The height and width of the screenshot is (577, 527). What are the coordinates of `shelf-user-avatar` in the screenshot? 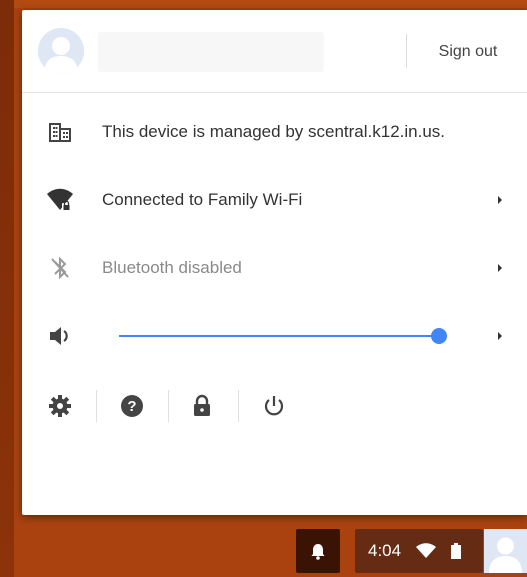 It's located at (505, 551).